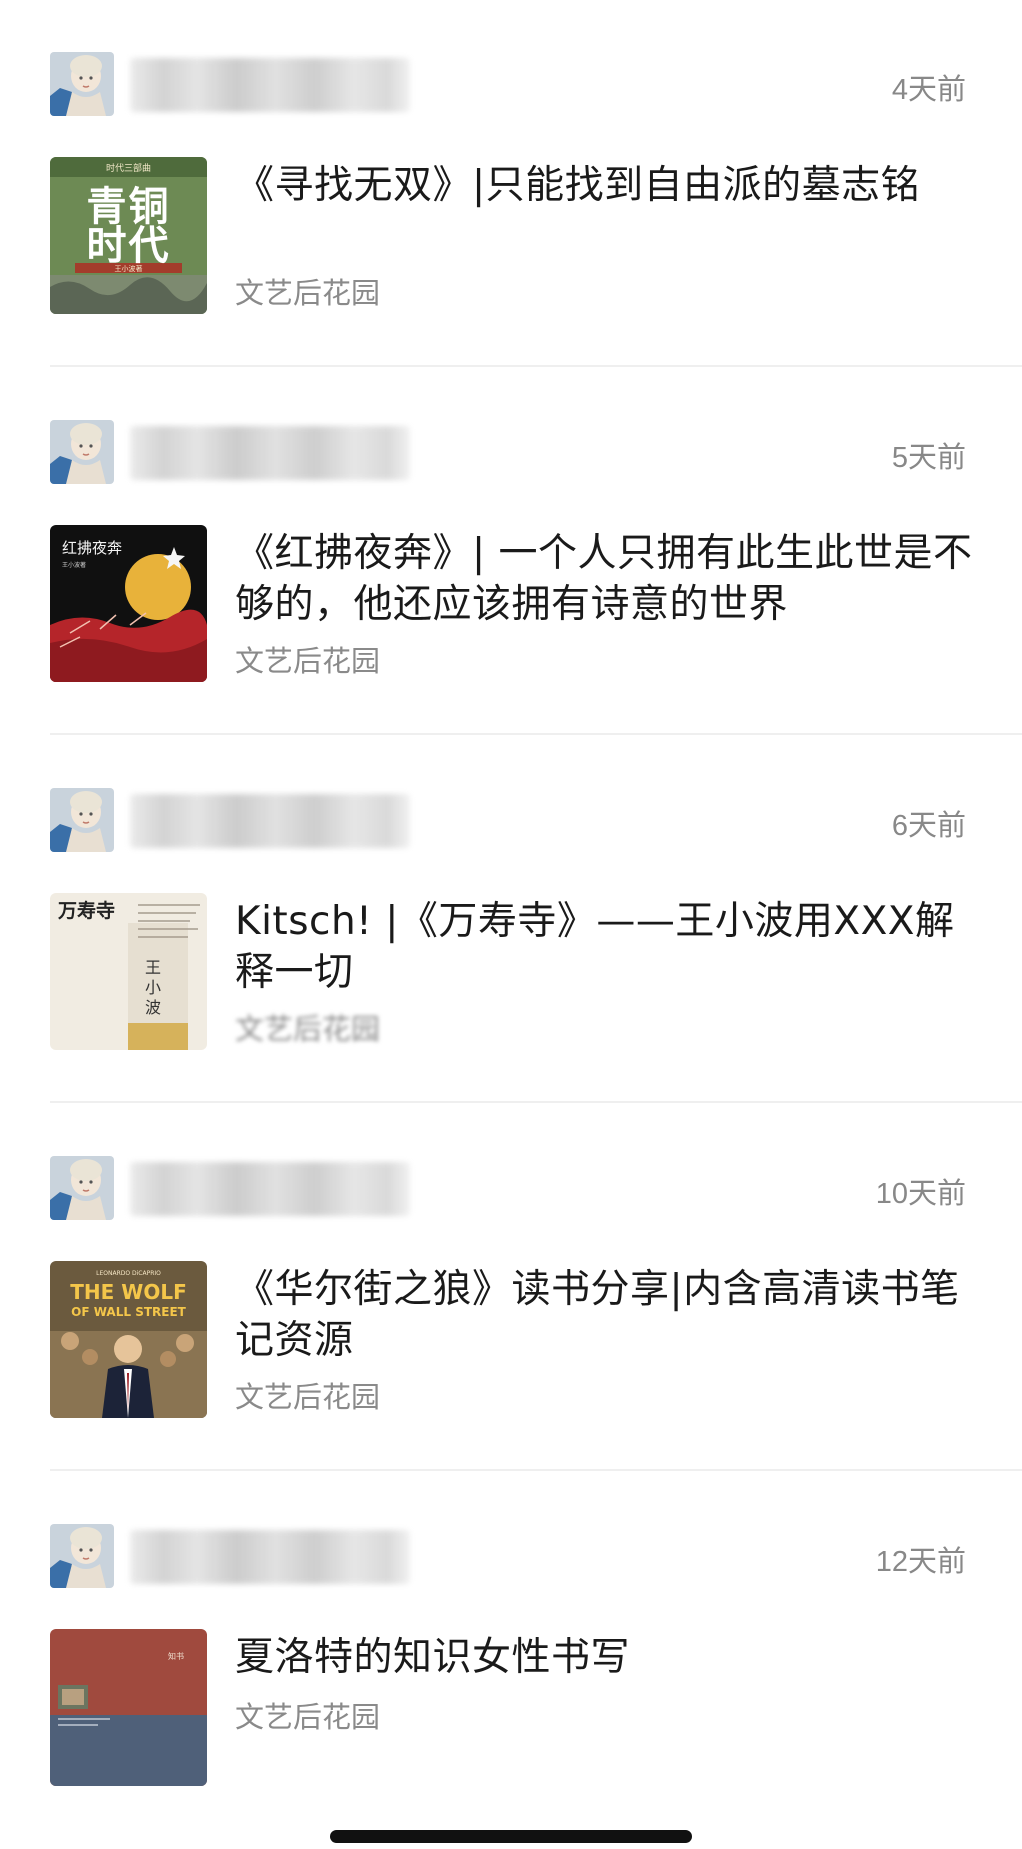 This screenshot has width=1022, height=1849. What do you see at coordinates (920, 1194) in the screenshot?
I see `post-time: 10天前` at bounding box center [920, 1194].